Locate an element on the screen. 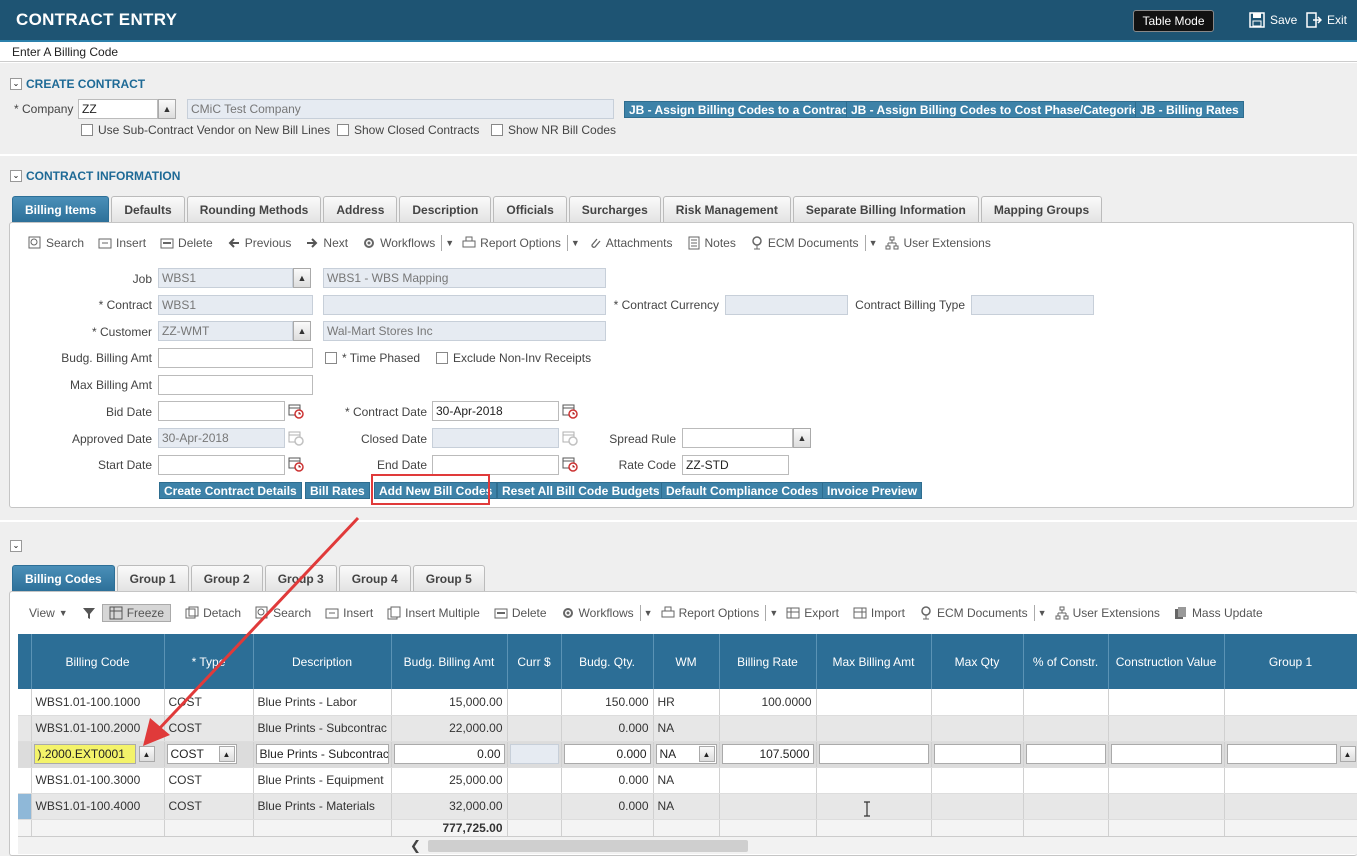  contract-input: WBS1 is located at coordinates (235, 305).